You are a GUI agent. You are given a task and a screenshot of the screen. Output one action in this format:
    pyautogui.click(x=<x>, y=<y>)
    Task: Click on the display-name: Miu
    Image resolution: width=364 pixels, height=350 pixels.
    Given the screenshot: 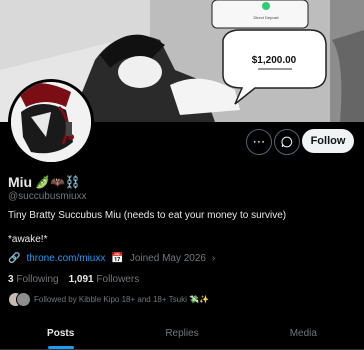 What is the action you would take?
    pyautogui.click(x=20, y=182)
    